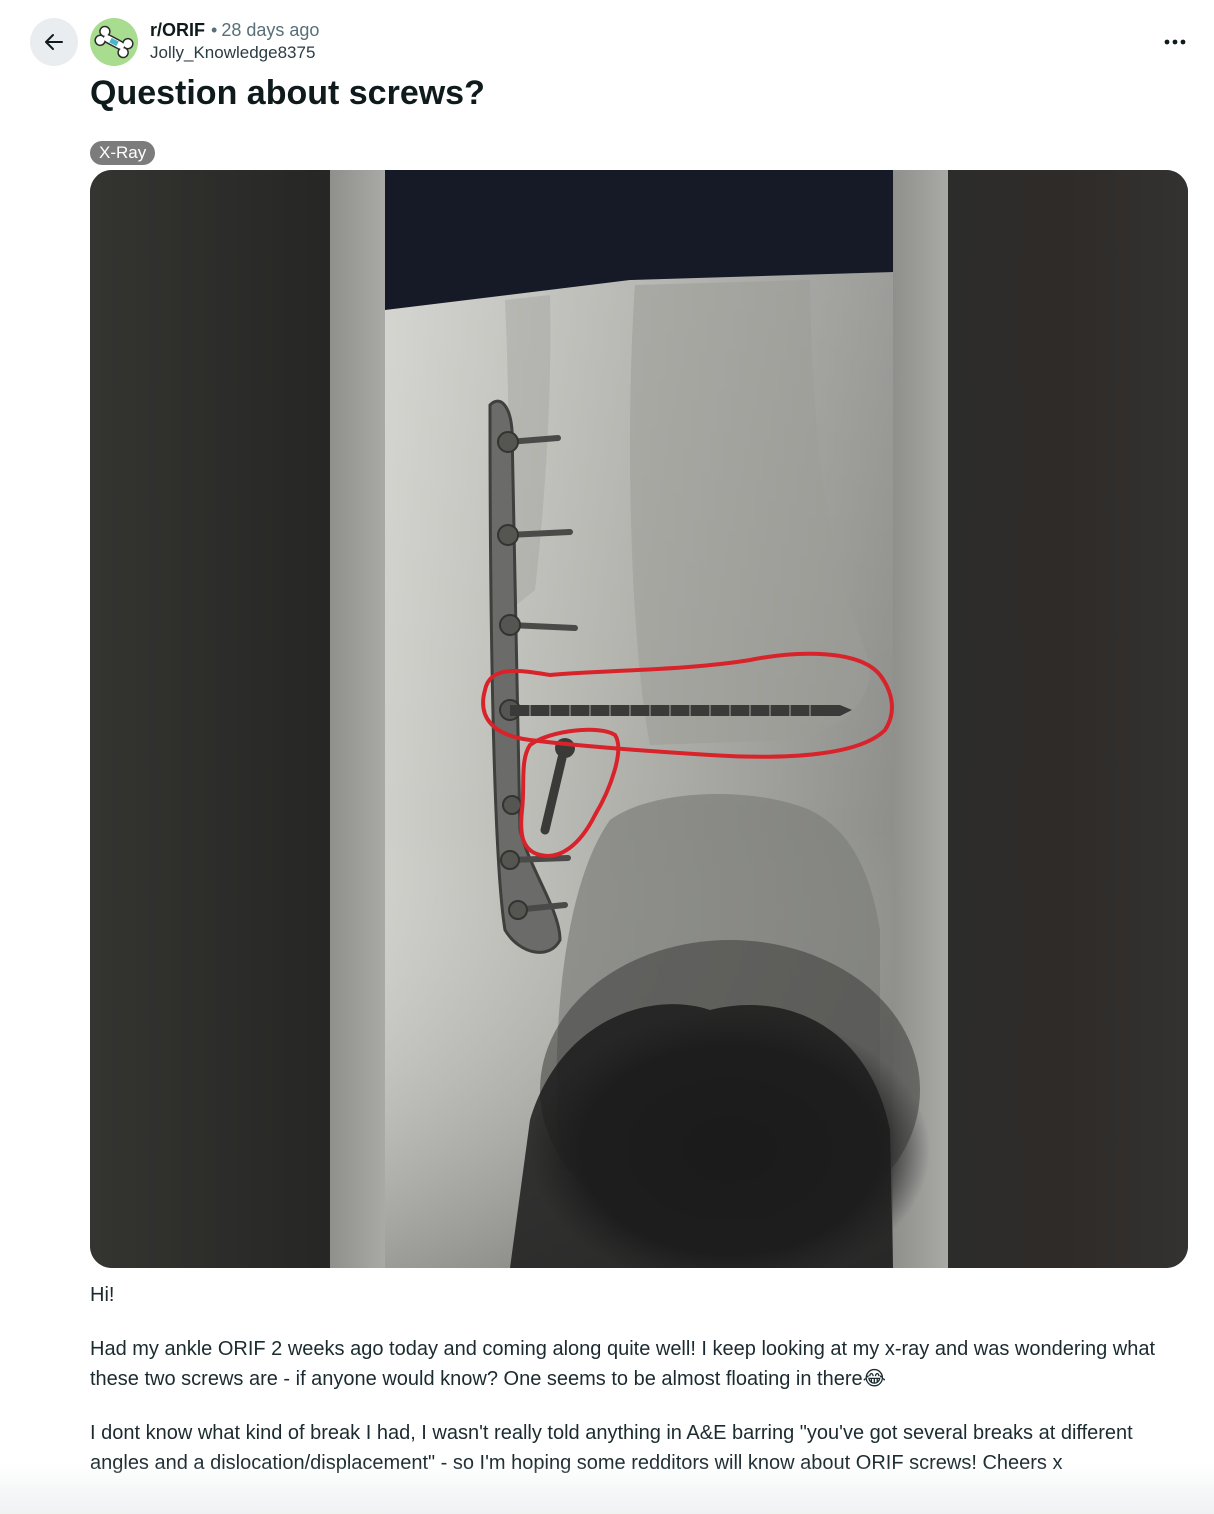 This screenshot has width=1214, height=1514. I want to click on post-meta: r/ORIF • 28 days ago Jolly_Knowledge8375, so click(234, 41).